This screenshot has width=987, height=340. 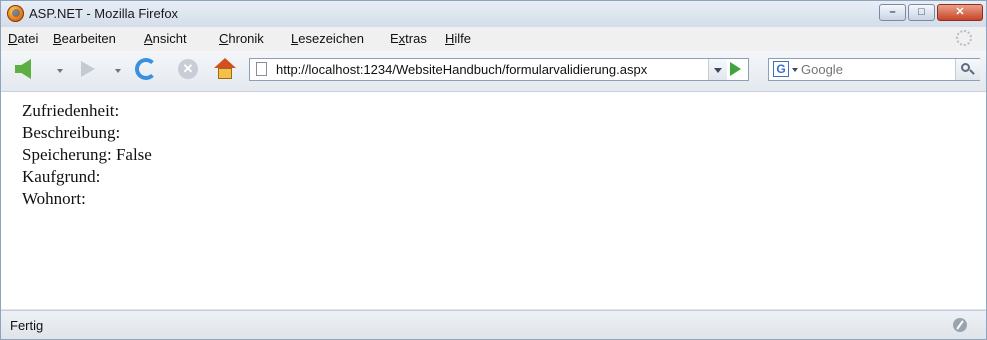 What do you see at coordinates (104, 13) in the screenshot?
I see `window-title: ASP.NET - Mozilla Firefox` at bounding box center [104, 13].